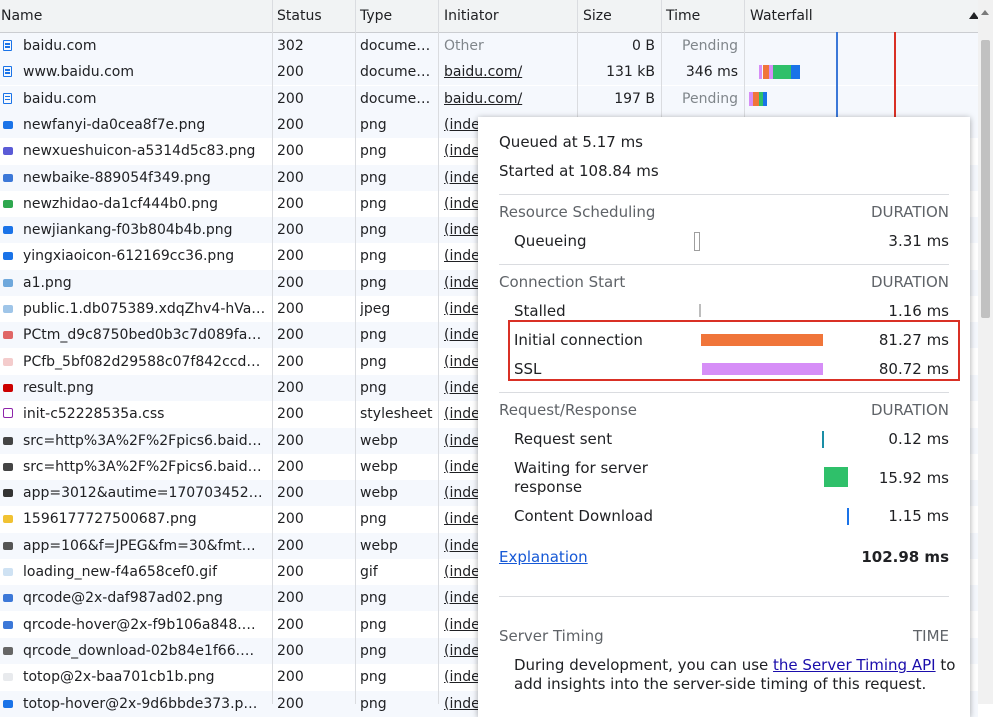 The image size is (993, 717). I want to click on waiting-label-line1: Waiting for server, so click(581, 468).